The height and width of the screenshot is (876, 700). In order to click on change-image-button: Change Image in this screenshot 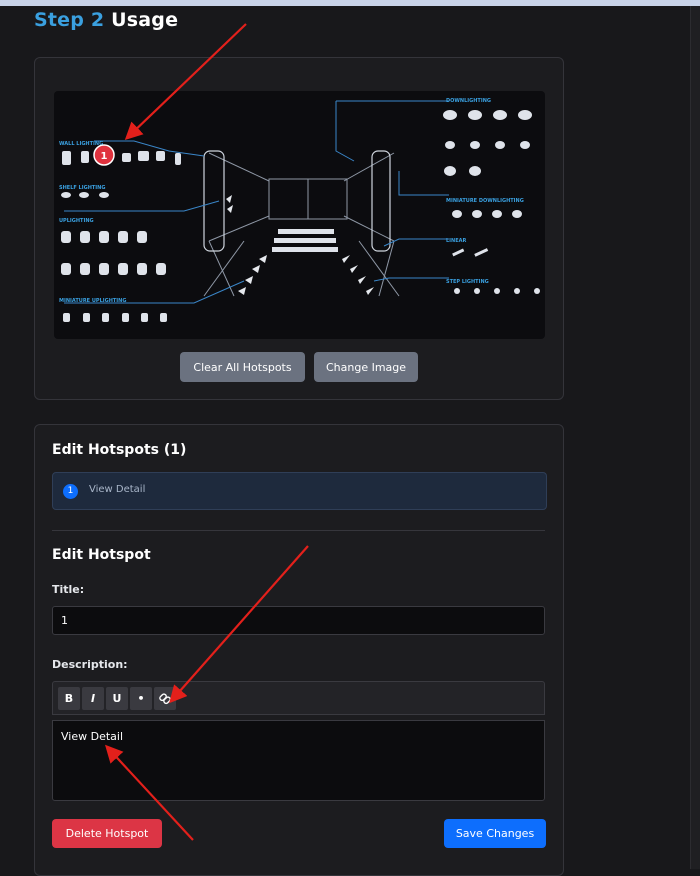, I will do `click(366, 367)`.